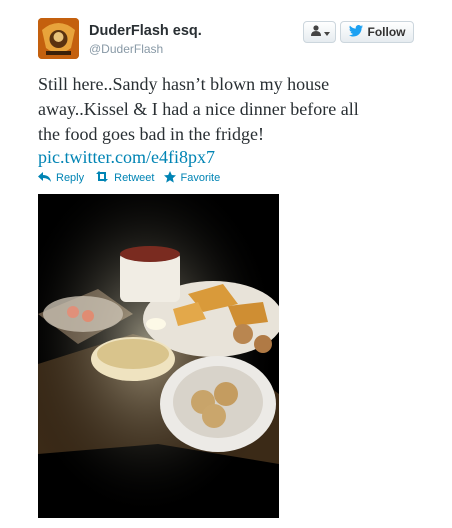 The height and width of the screenshot is (528, 452). Describe the element at coordinates (151, 134) in the screenshot. I see `tweet-text-line: the food goes bad in the fridge!` at that location.